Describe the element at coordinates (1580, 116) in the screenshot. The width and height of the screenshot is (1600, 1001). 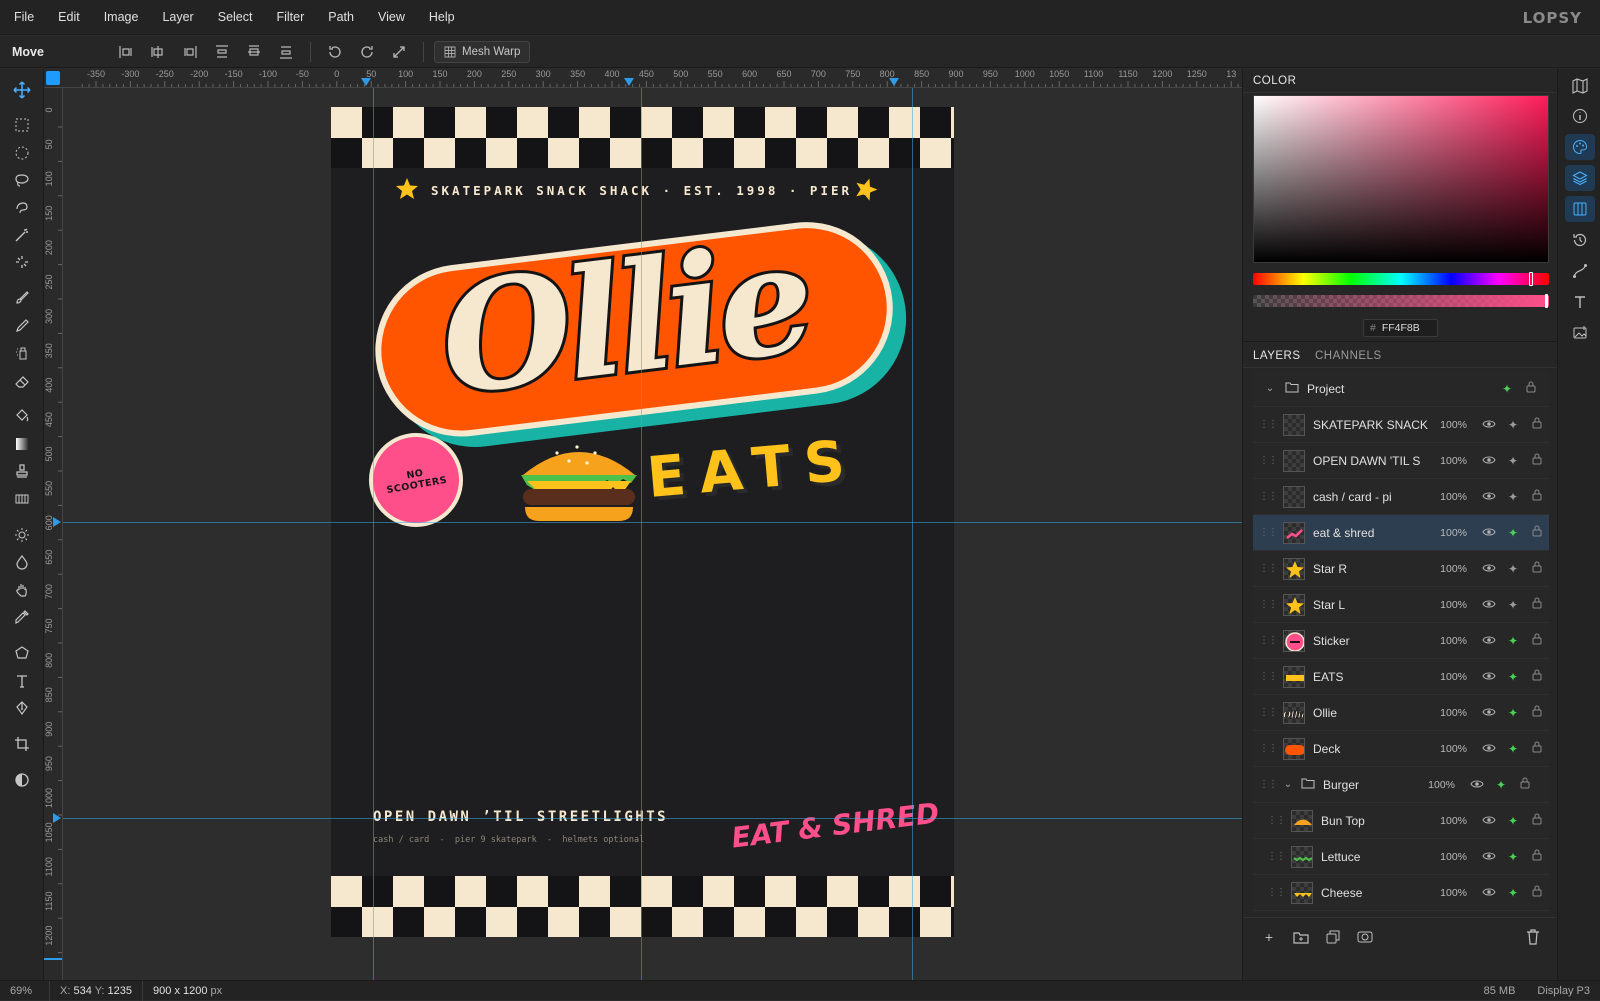
I see `info-icon` at that location.